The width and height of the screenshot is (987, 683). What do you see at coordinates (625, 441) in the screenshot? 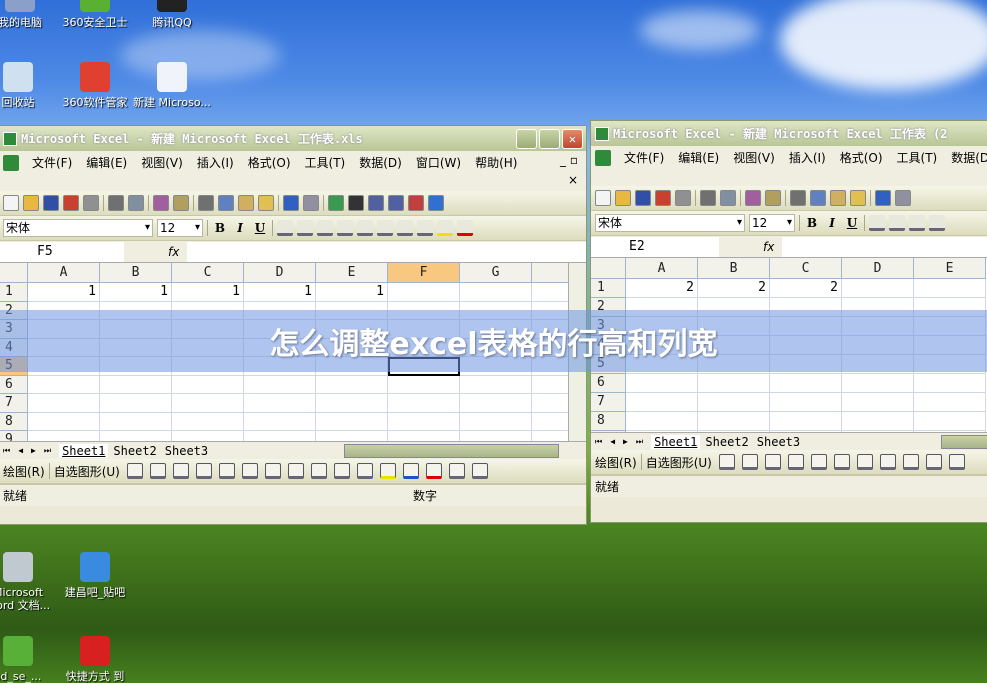
I see `sheet-nav-arrow-icon: ▶` at bounding box center [625, 441].